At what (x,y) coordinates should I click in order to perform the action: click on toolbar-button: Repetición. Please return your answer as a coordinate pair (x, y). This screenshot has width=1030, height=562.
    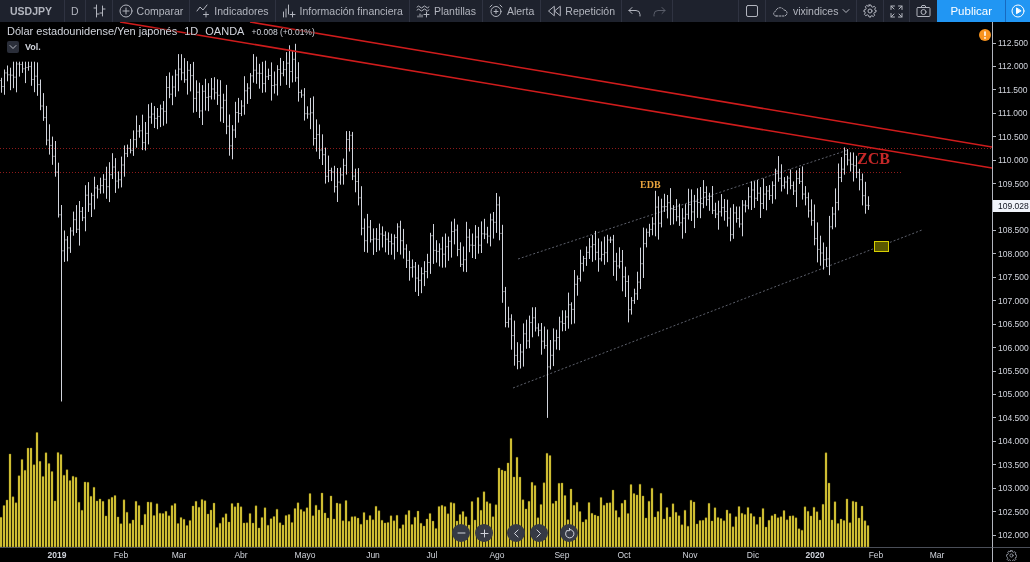
    Looking at the image, I should click on (581, 11).